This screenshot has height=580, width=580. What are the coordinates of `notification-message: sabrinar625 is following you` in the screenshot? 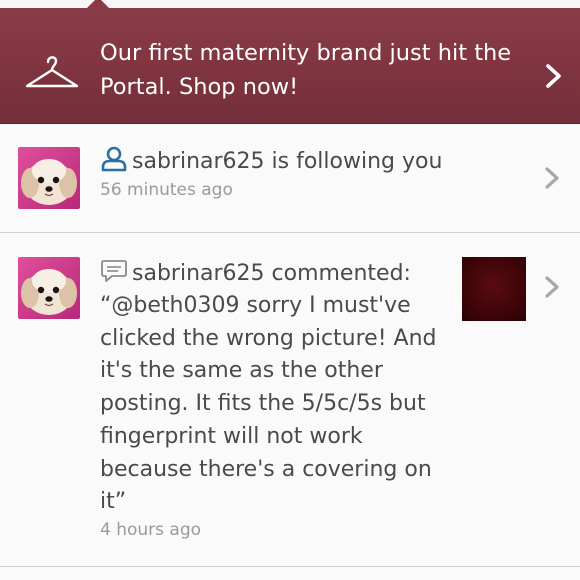 It's located at (271, 160).